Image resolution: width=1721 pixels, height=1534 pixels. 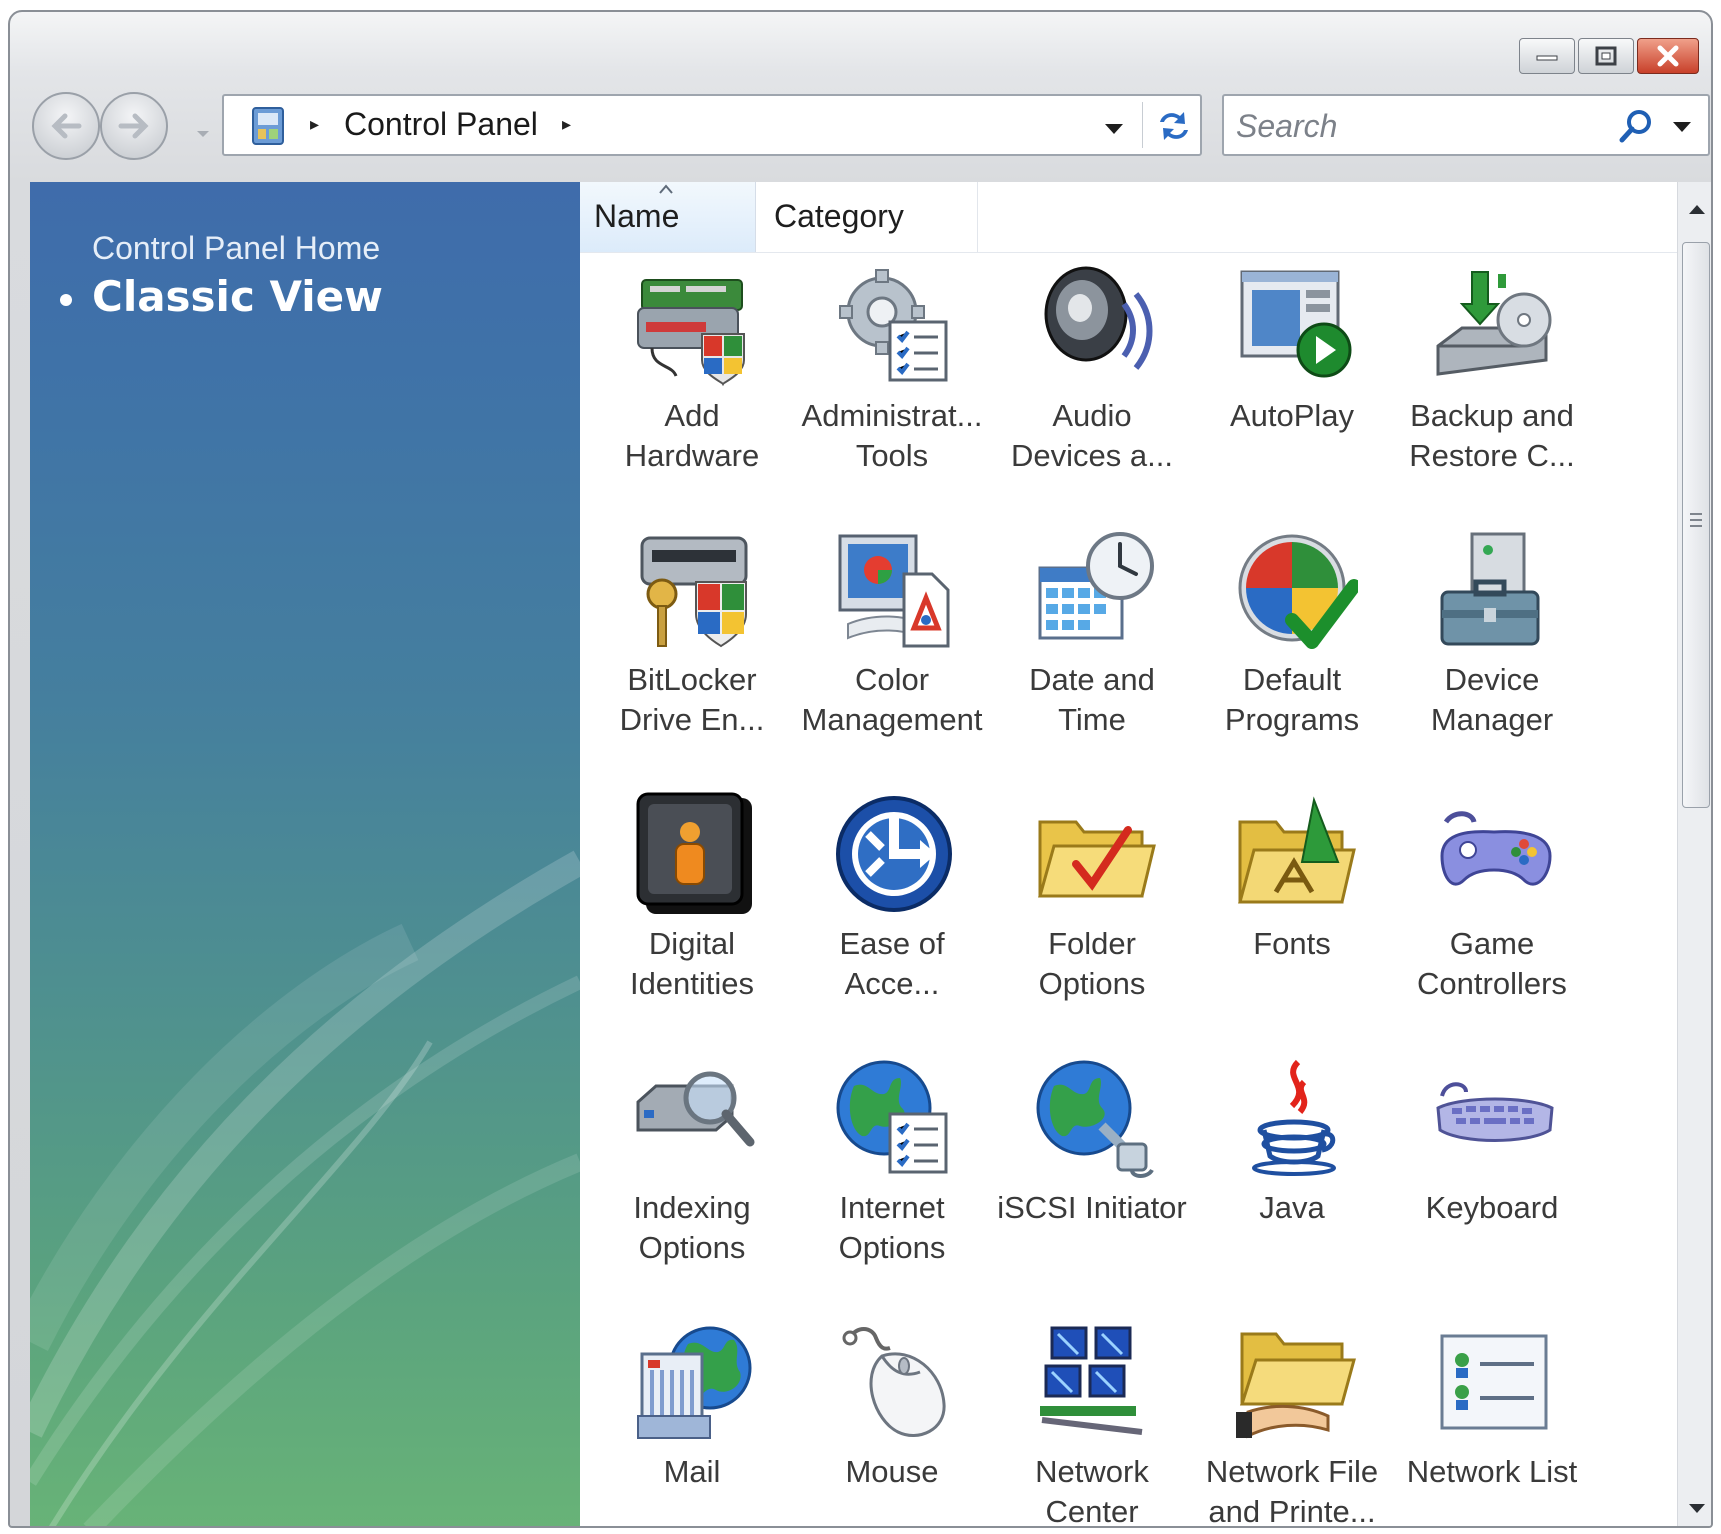 I want to click on control-panel-home-link: Control Panel Home, so click(x=236, y=248).